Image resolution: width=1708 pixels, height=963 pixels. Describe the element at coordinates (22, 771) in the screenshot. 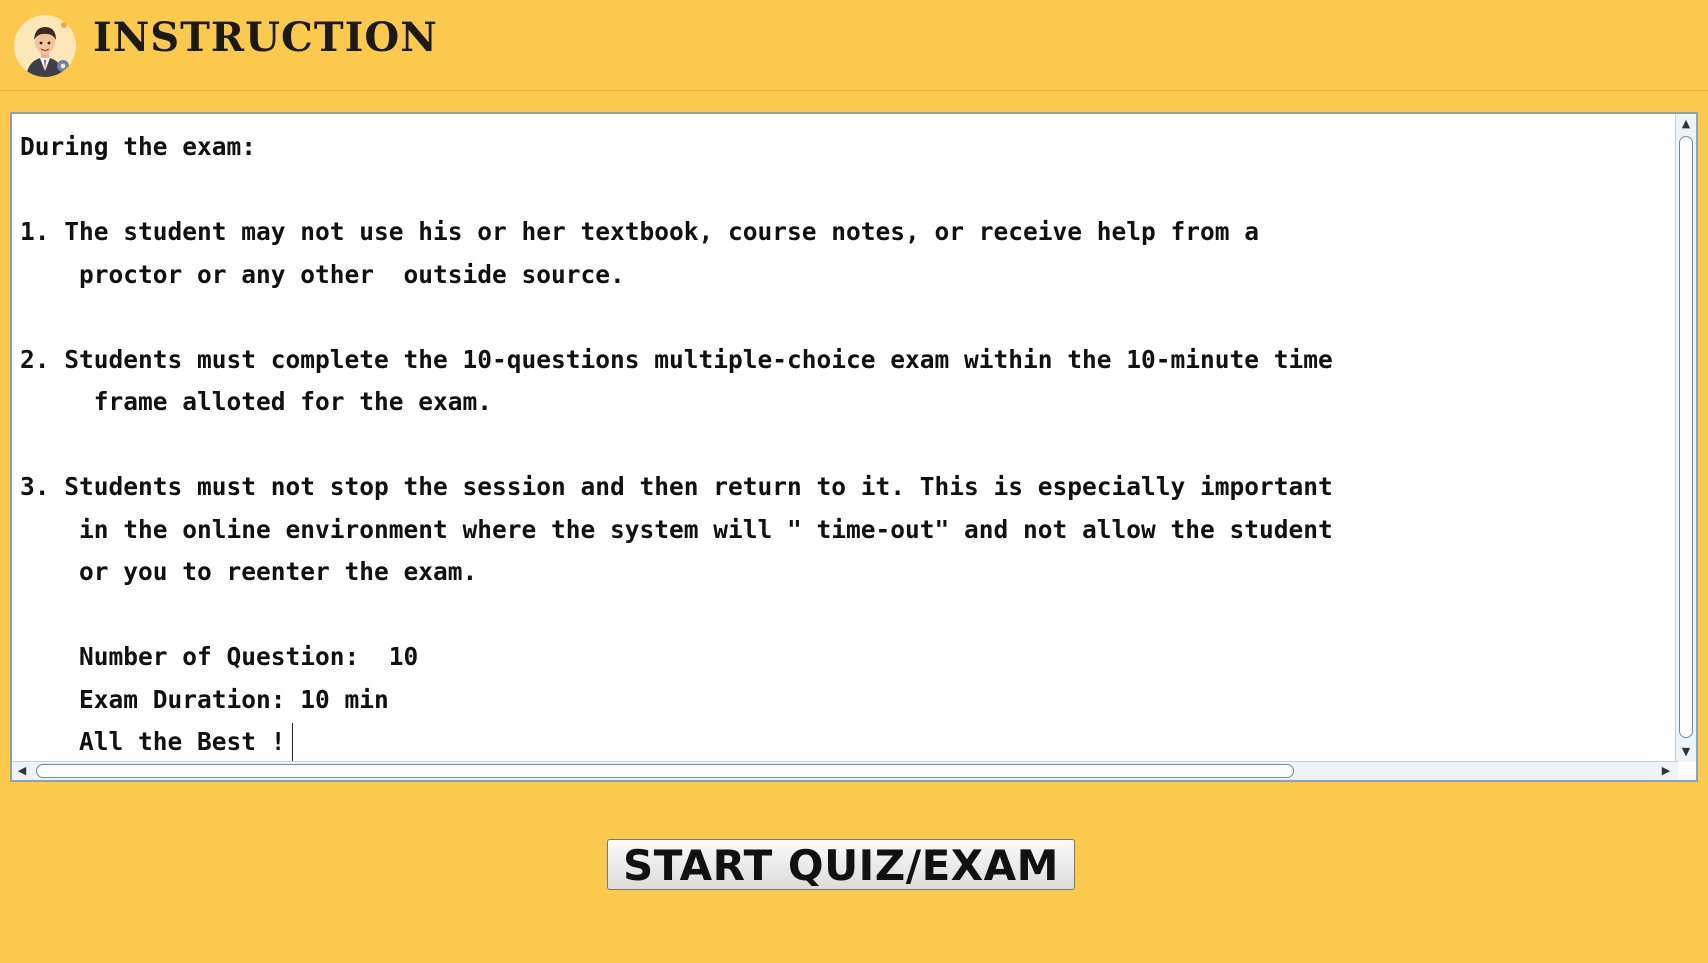

I see `scroll-left-arrow-icon: ◀` at that location.